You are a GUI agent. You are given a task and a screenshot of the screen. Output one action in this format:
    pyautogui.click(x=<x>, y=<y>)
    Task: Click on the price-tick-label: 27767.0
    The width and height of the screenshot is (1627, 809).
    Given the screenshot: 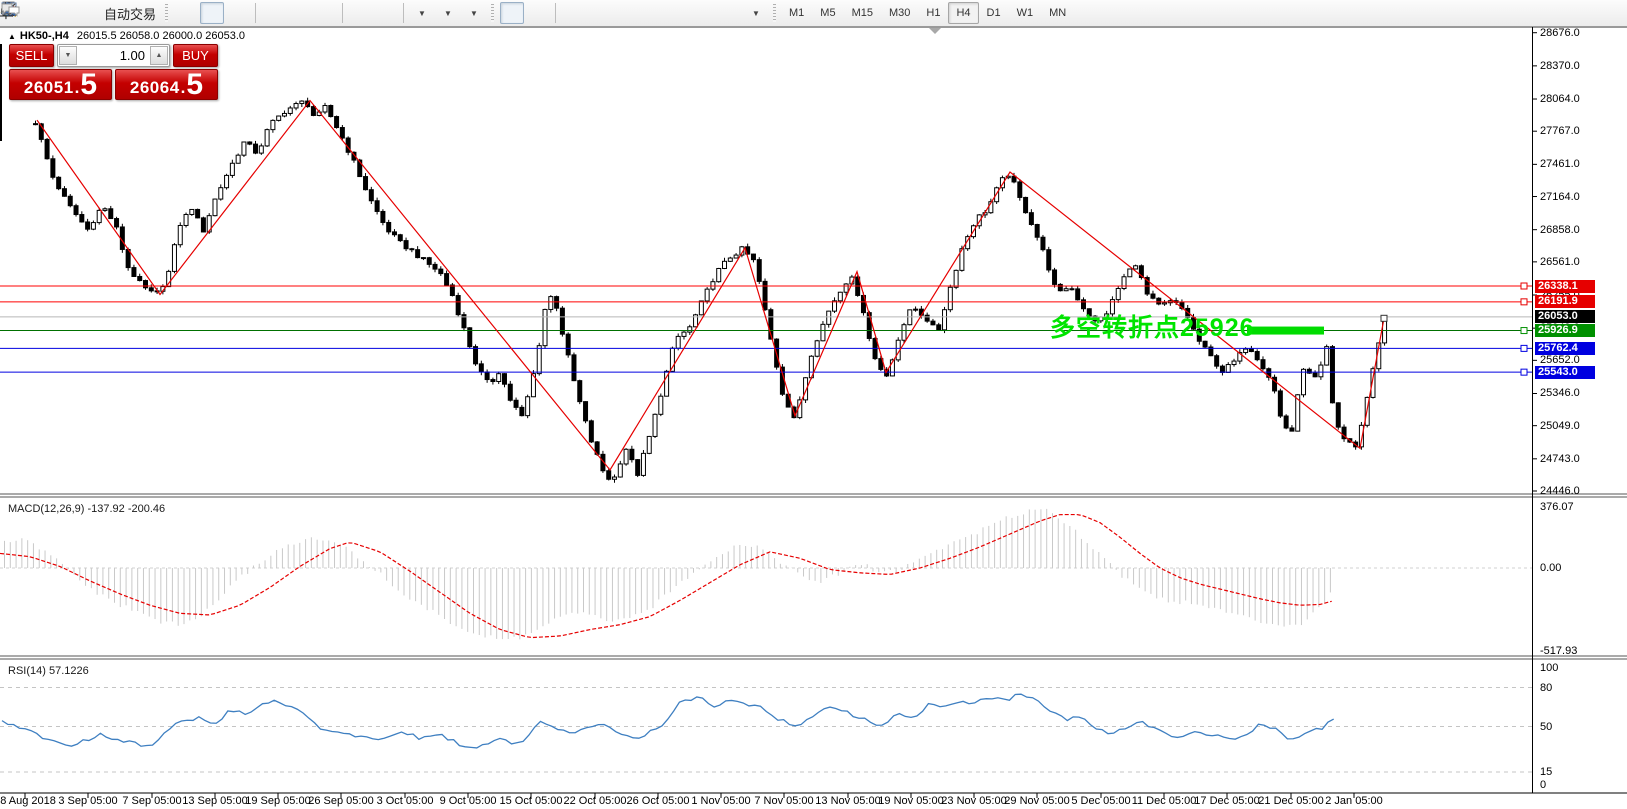 What is the action you would take?
    pyautogui.click(x=1560, y=131)
    